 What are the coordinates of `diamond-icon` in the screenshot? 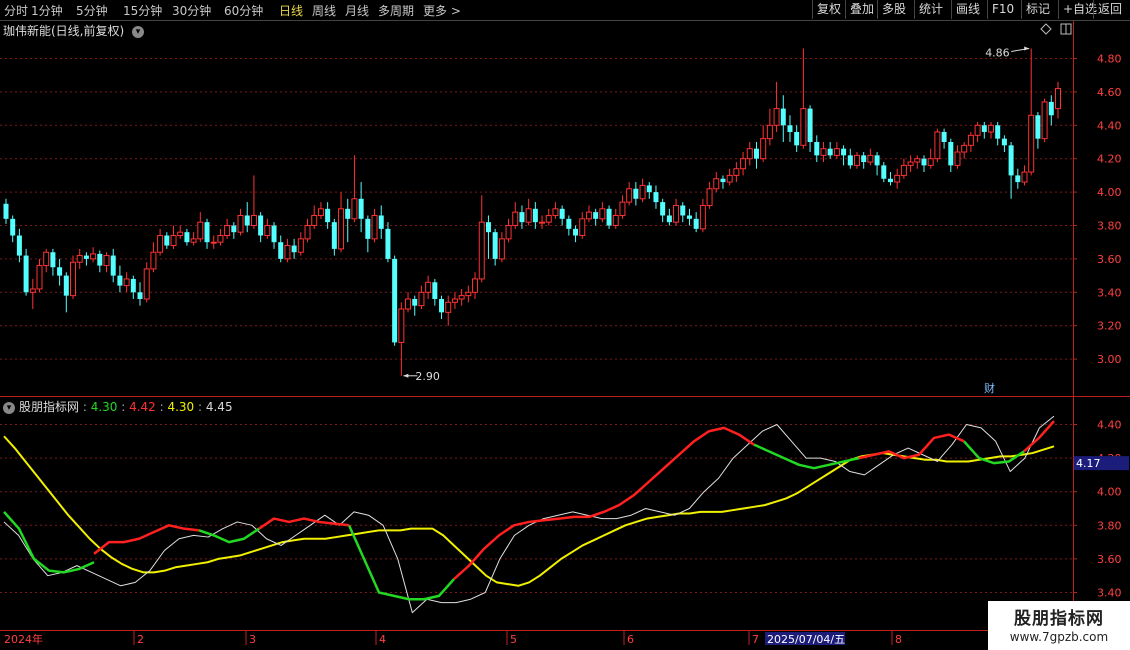 It's located at (1046, 29).